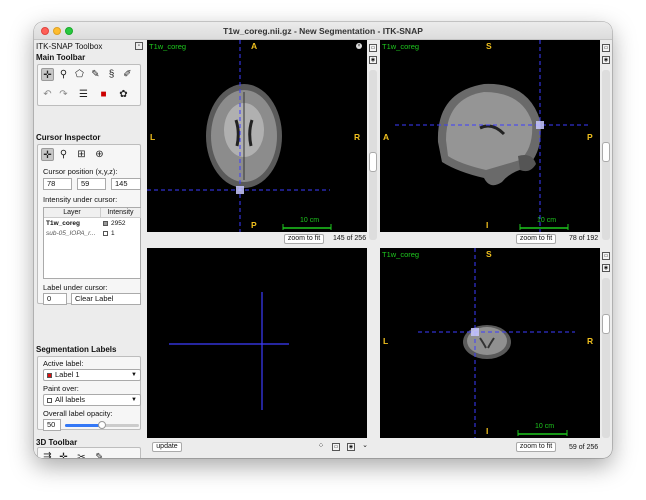 The image size is (646, 500). Describe the element at coordinates (118, 223) in the screenshot. I see `intensity-value: 2952` at that location.